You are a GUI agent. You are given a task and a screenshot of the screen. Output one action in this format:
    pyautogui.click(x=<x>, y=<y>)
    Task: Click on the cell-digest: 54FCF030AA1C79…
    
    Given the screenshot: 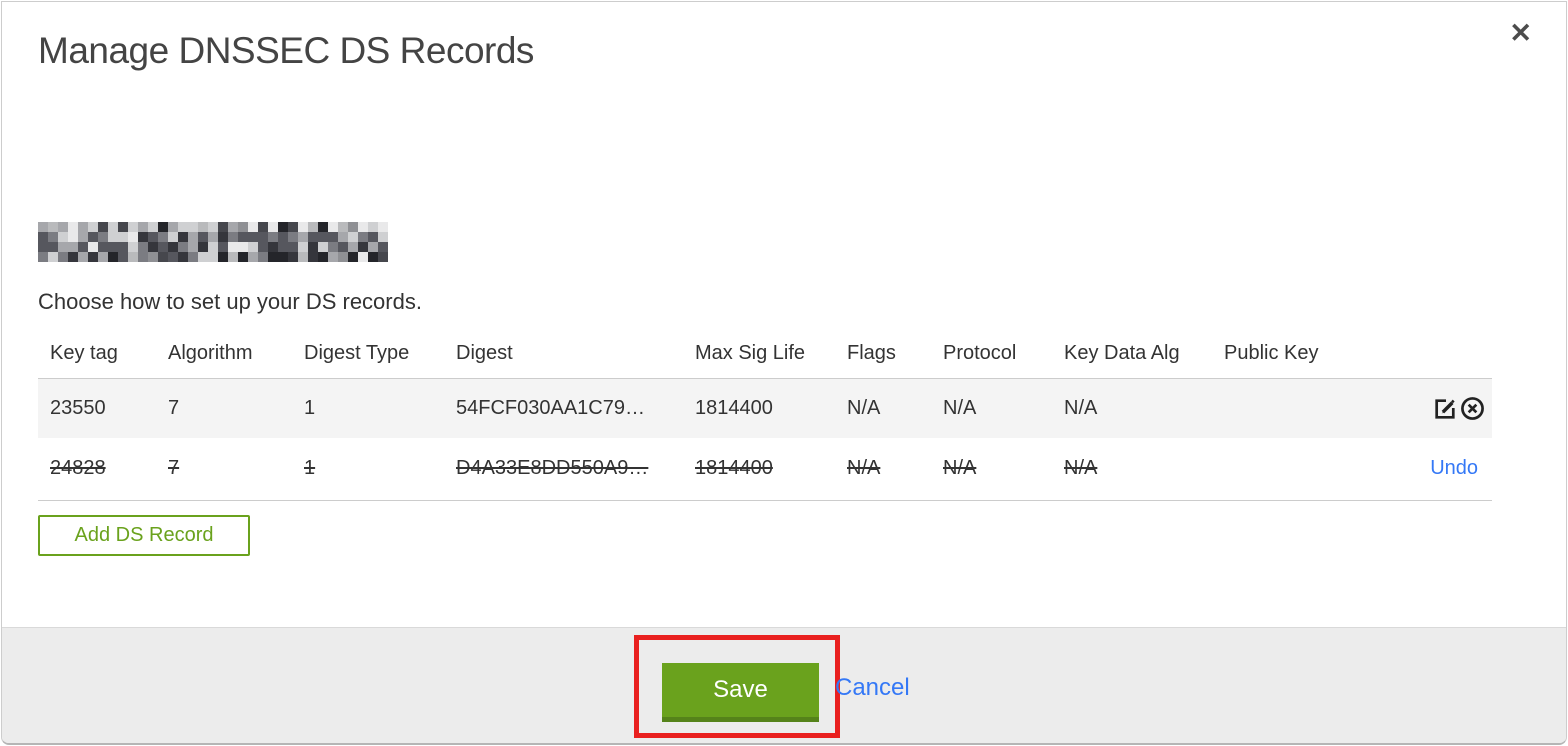 What is the action you would take?
    pyautogui.click(x=550, y=407)
    